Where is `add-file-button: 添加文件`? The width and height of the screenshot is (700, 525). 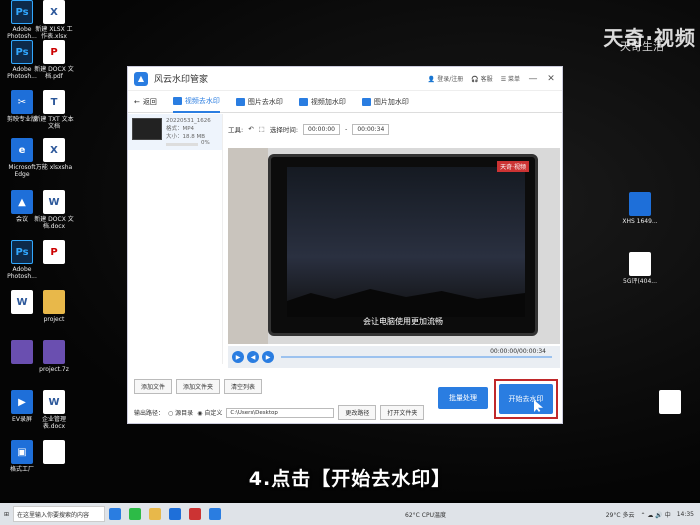 add-file-button: 添加文件 is located at coordinates (153, 386).